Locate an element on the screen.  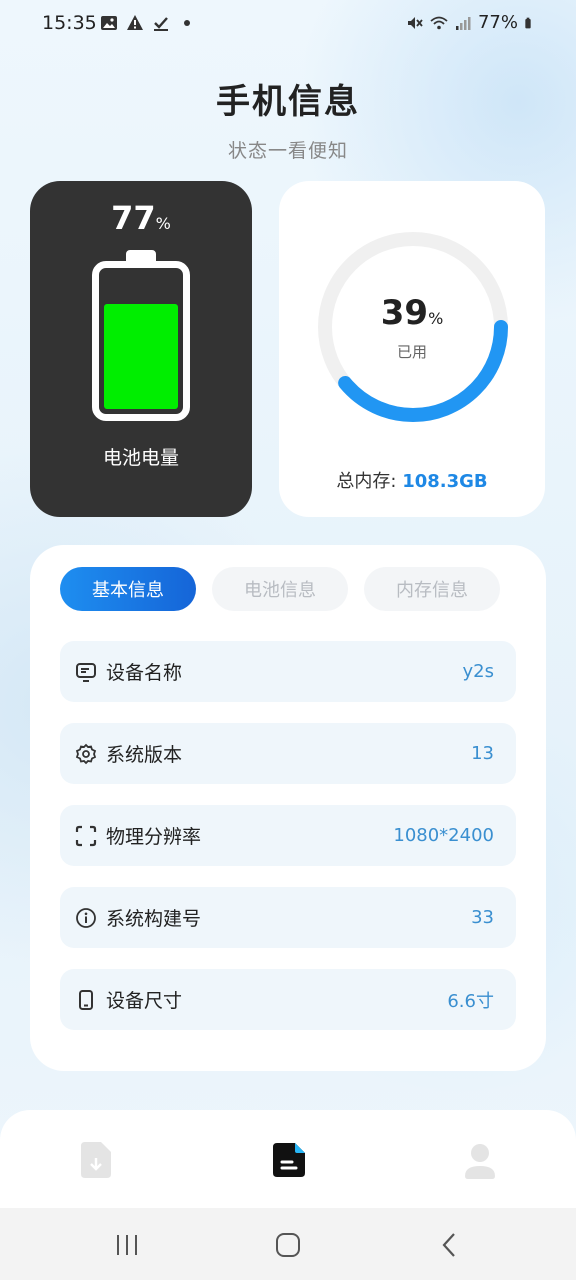
page-subtitle: 状态一看便知 is located at coordinates (287, 151).